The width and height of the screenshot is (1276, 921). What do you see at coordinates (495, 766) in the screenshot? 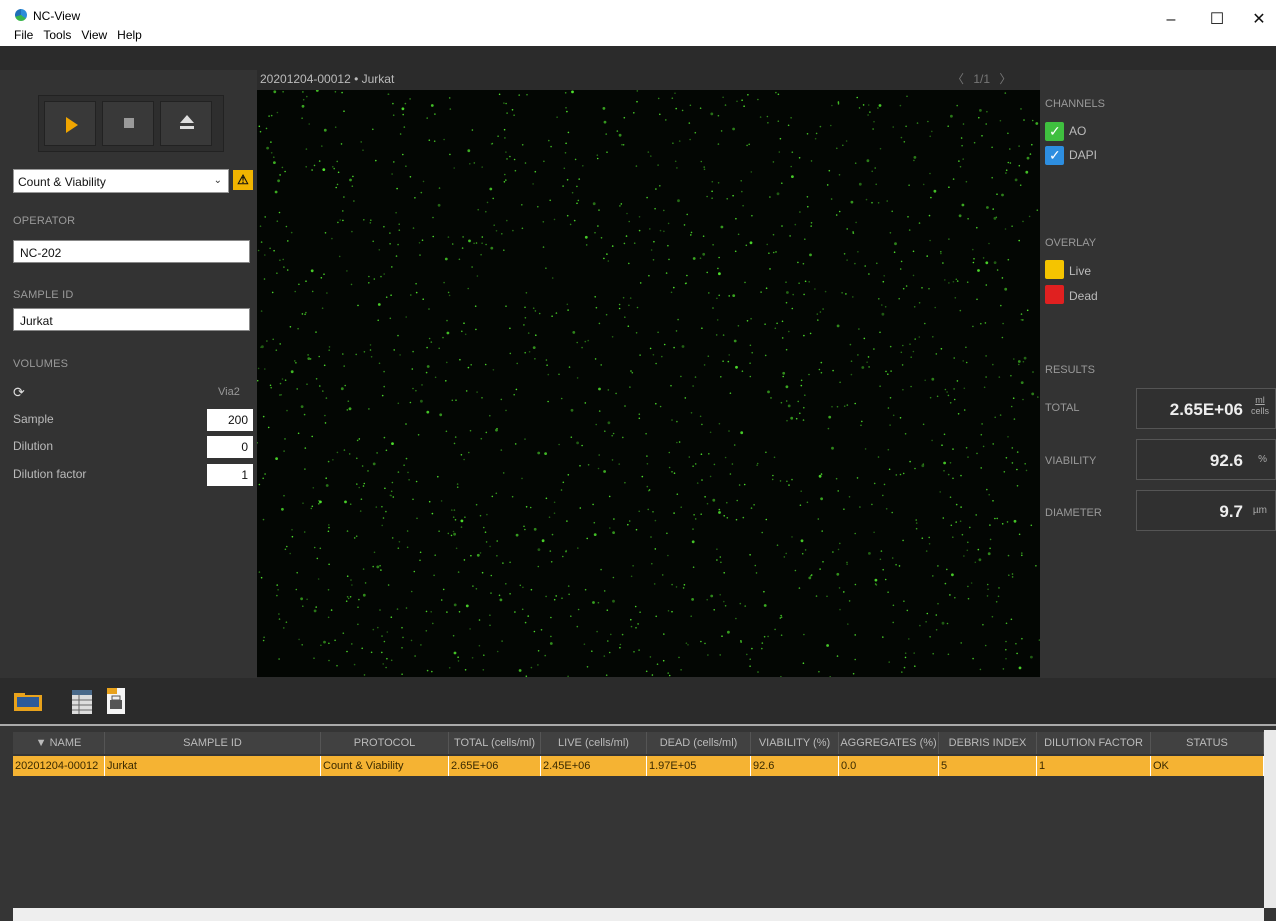
I see `table-cell: 2.65E+06` at bounding box center [495, 766].